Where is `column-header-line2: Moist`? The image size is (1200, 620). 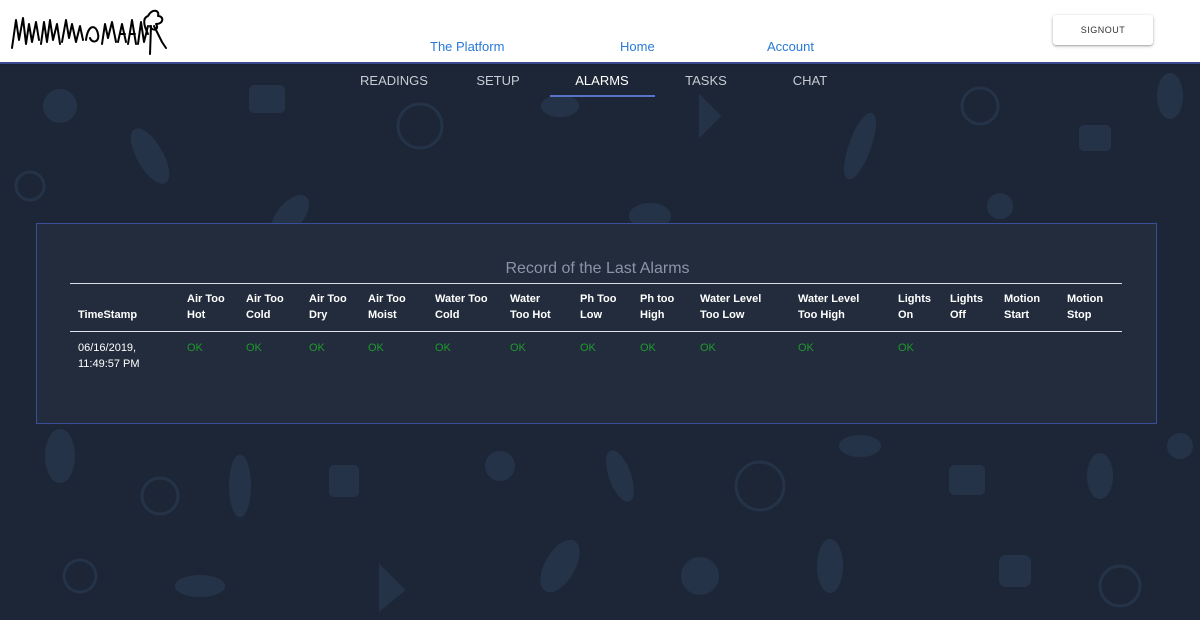 column-header-line2: Moist is located at coordinates (382, 315).